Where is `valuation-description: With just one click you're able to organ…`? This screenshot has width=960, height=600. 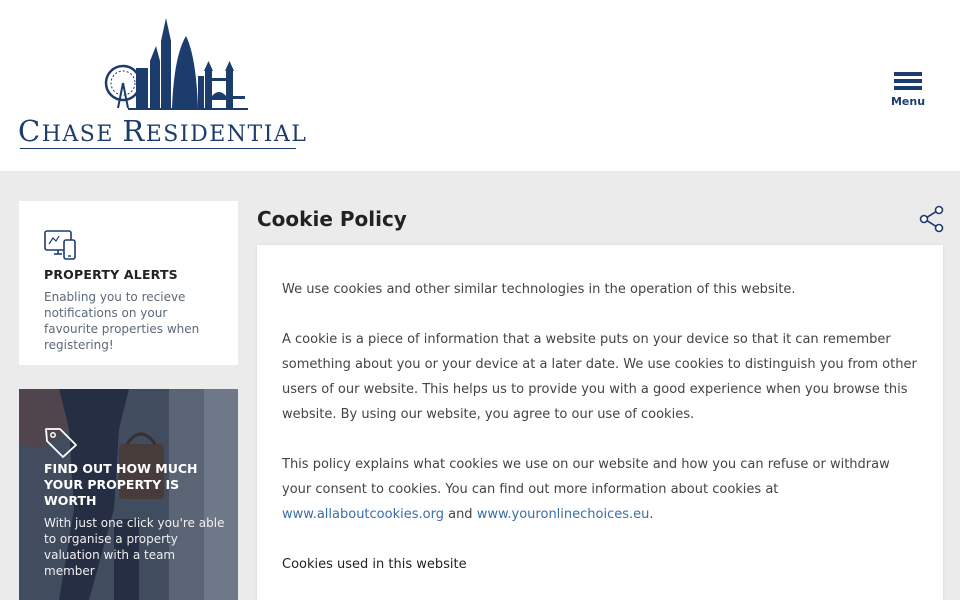
valuation-description: With just one click you're able to organ… is located at coordinates (134, 547).